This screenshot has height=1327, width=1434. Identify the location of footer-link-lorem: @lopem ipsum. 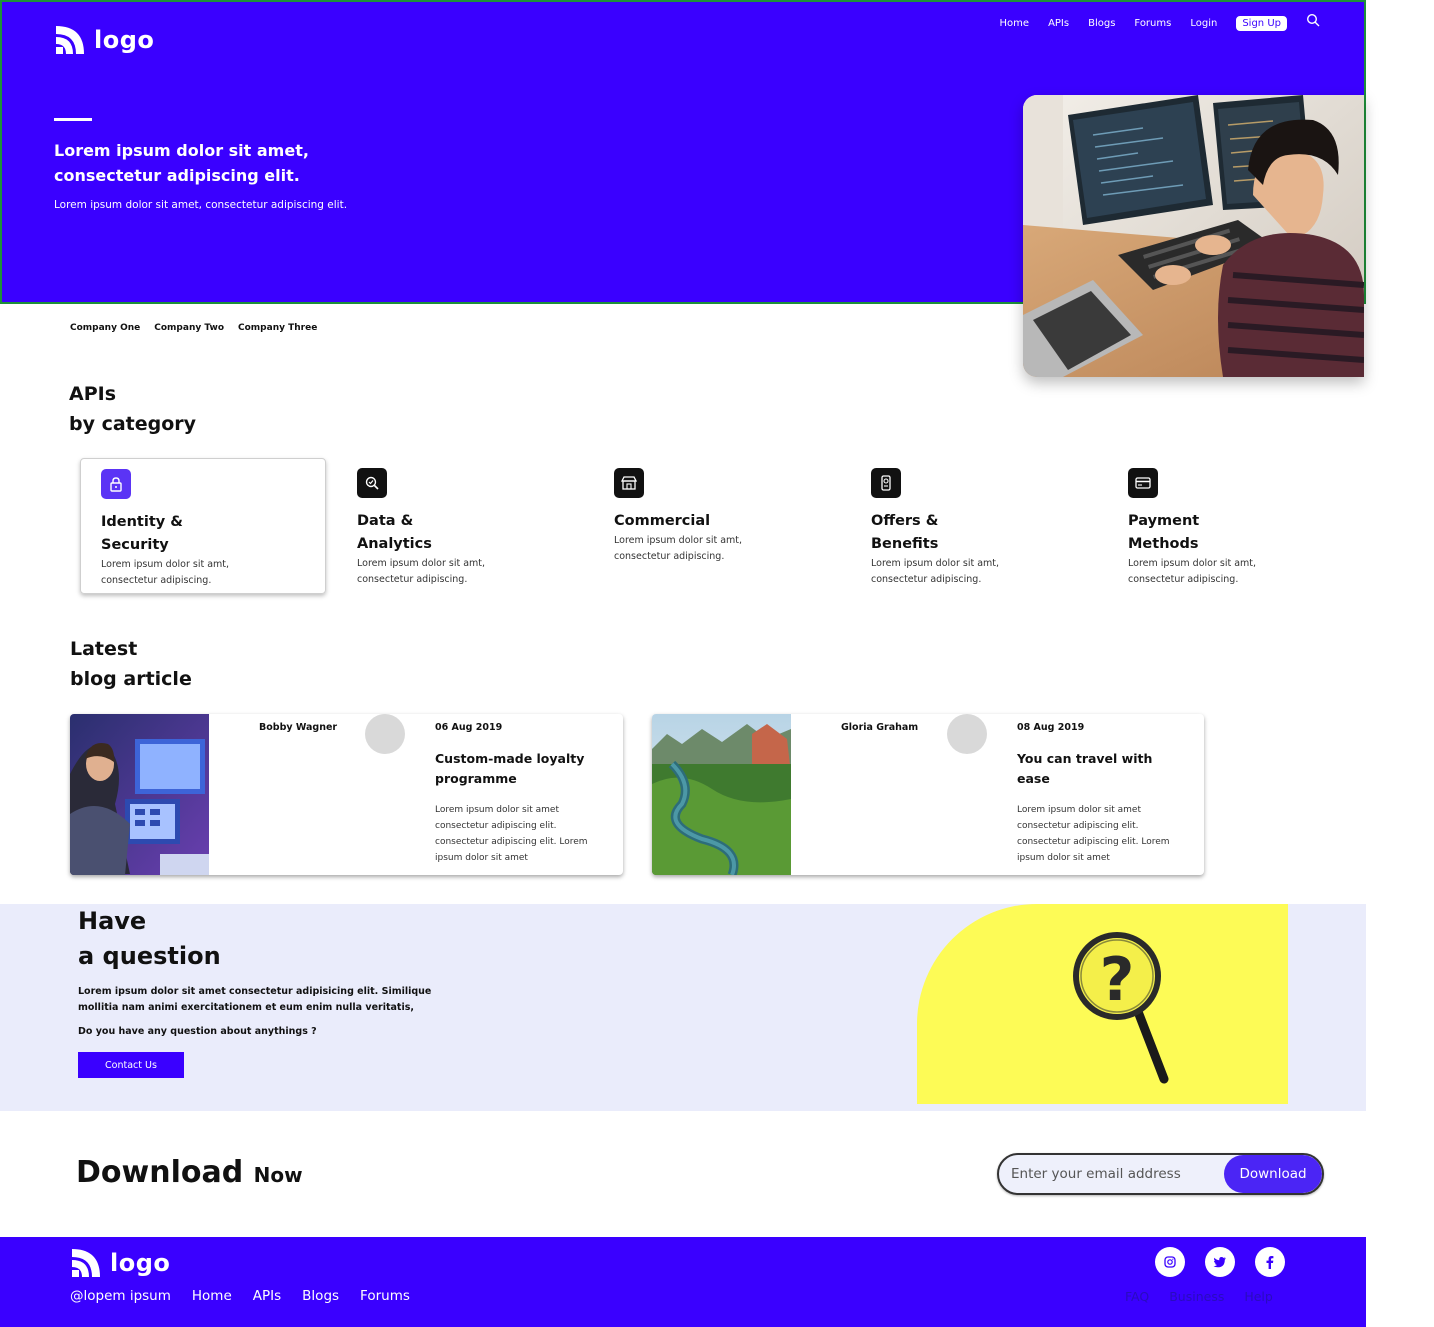
(120, 1296).